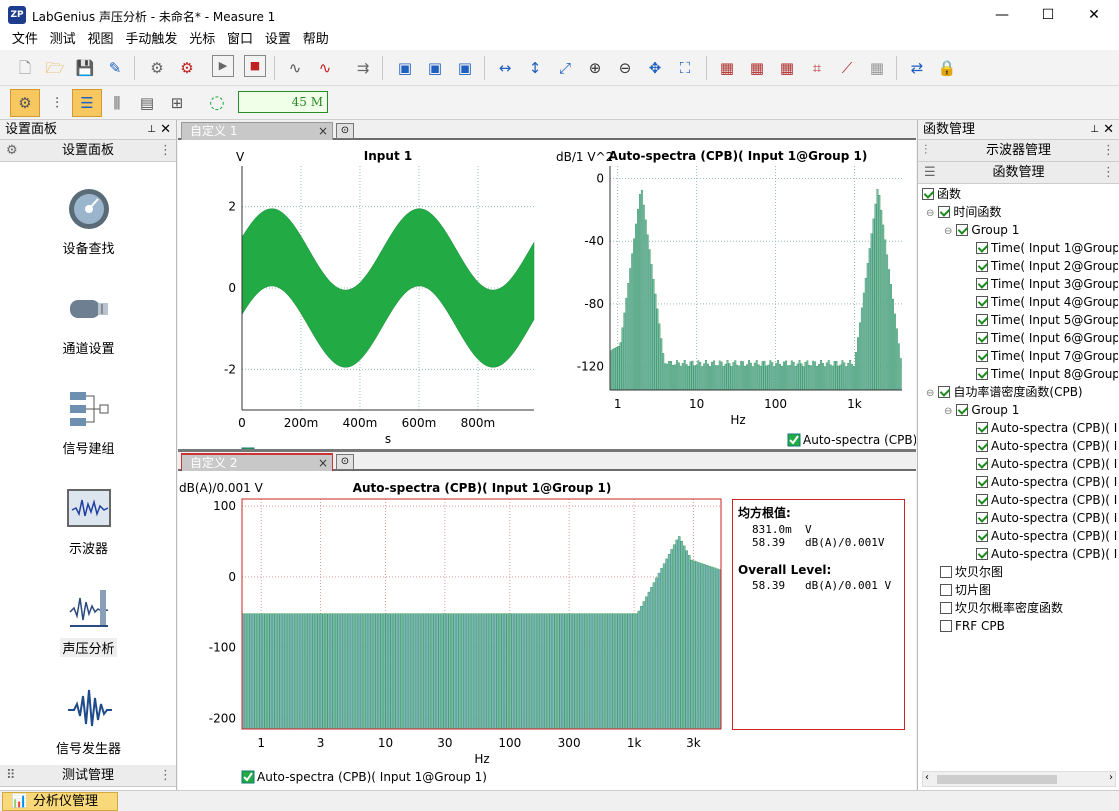  I want to click on function-list-icon: ☰, so click(87, 103).